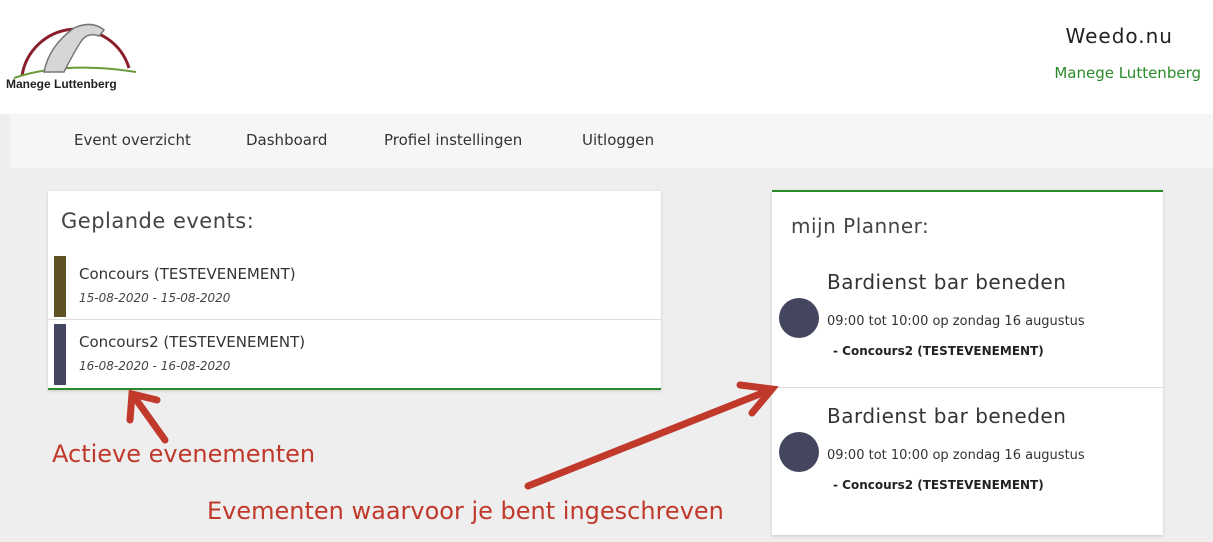 Image resolution: width=1213 pixels, height=542 pixels. I want to click on event-dates: 15-08-2020 - 15-08-2020, so click(155, 298).